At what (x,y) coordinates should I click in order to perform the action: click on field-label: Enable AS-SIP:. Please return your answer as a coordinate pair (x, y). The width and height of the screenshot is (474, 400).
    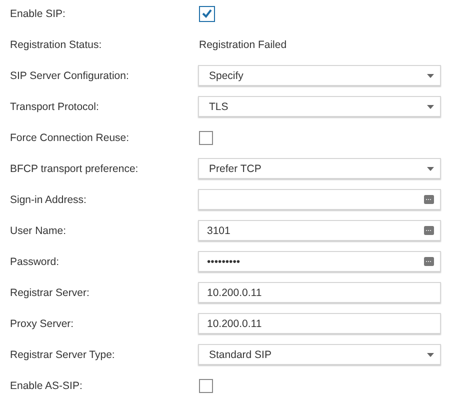
    Looking at the image, I should click on (47, 386).